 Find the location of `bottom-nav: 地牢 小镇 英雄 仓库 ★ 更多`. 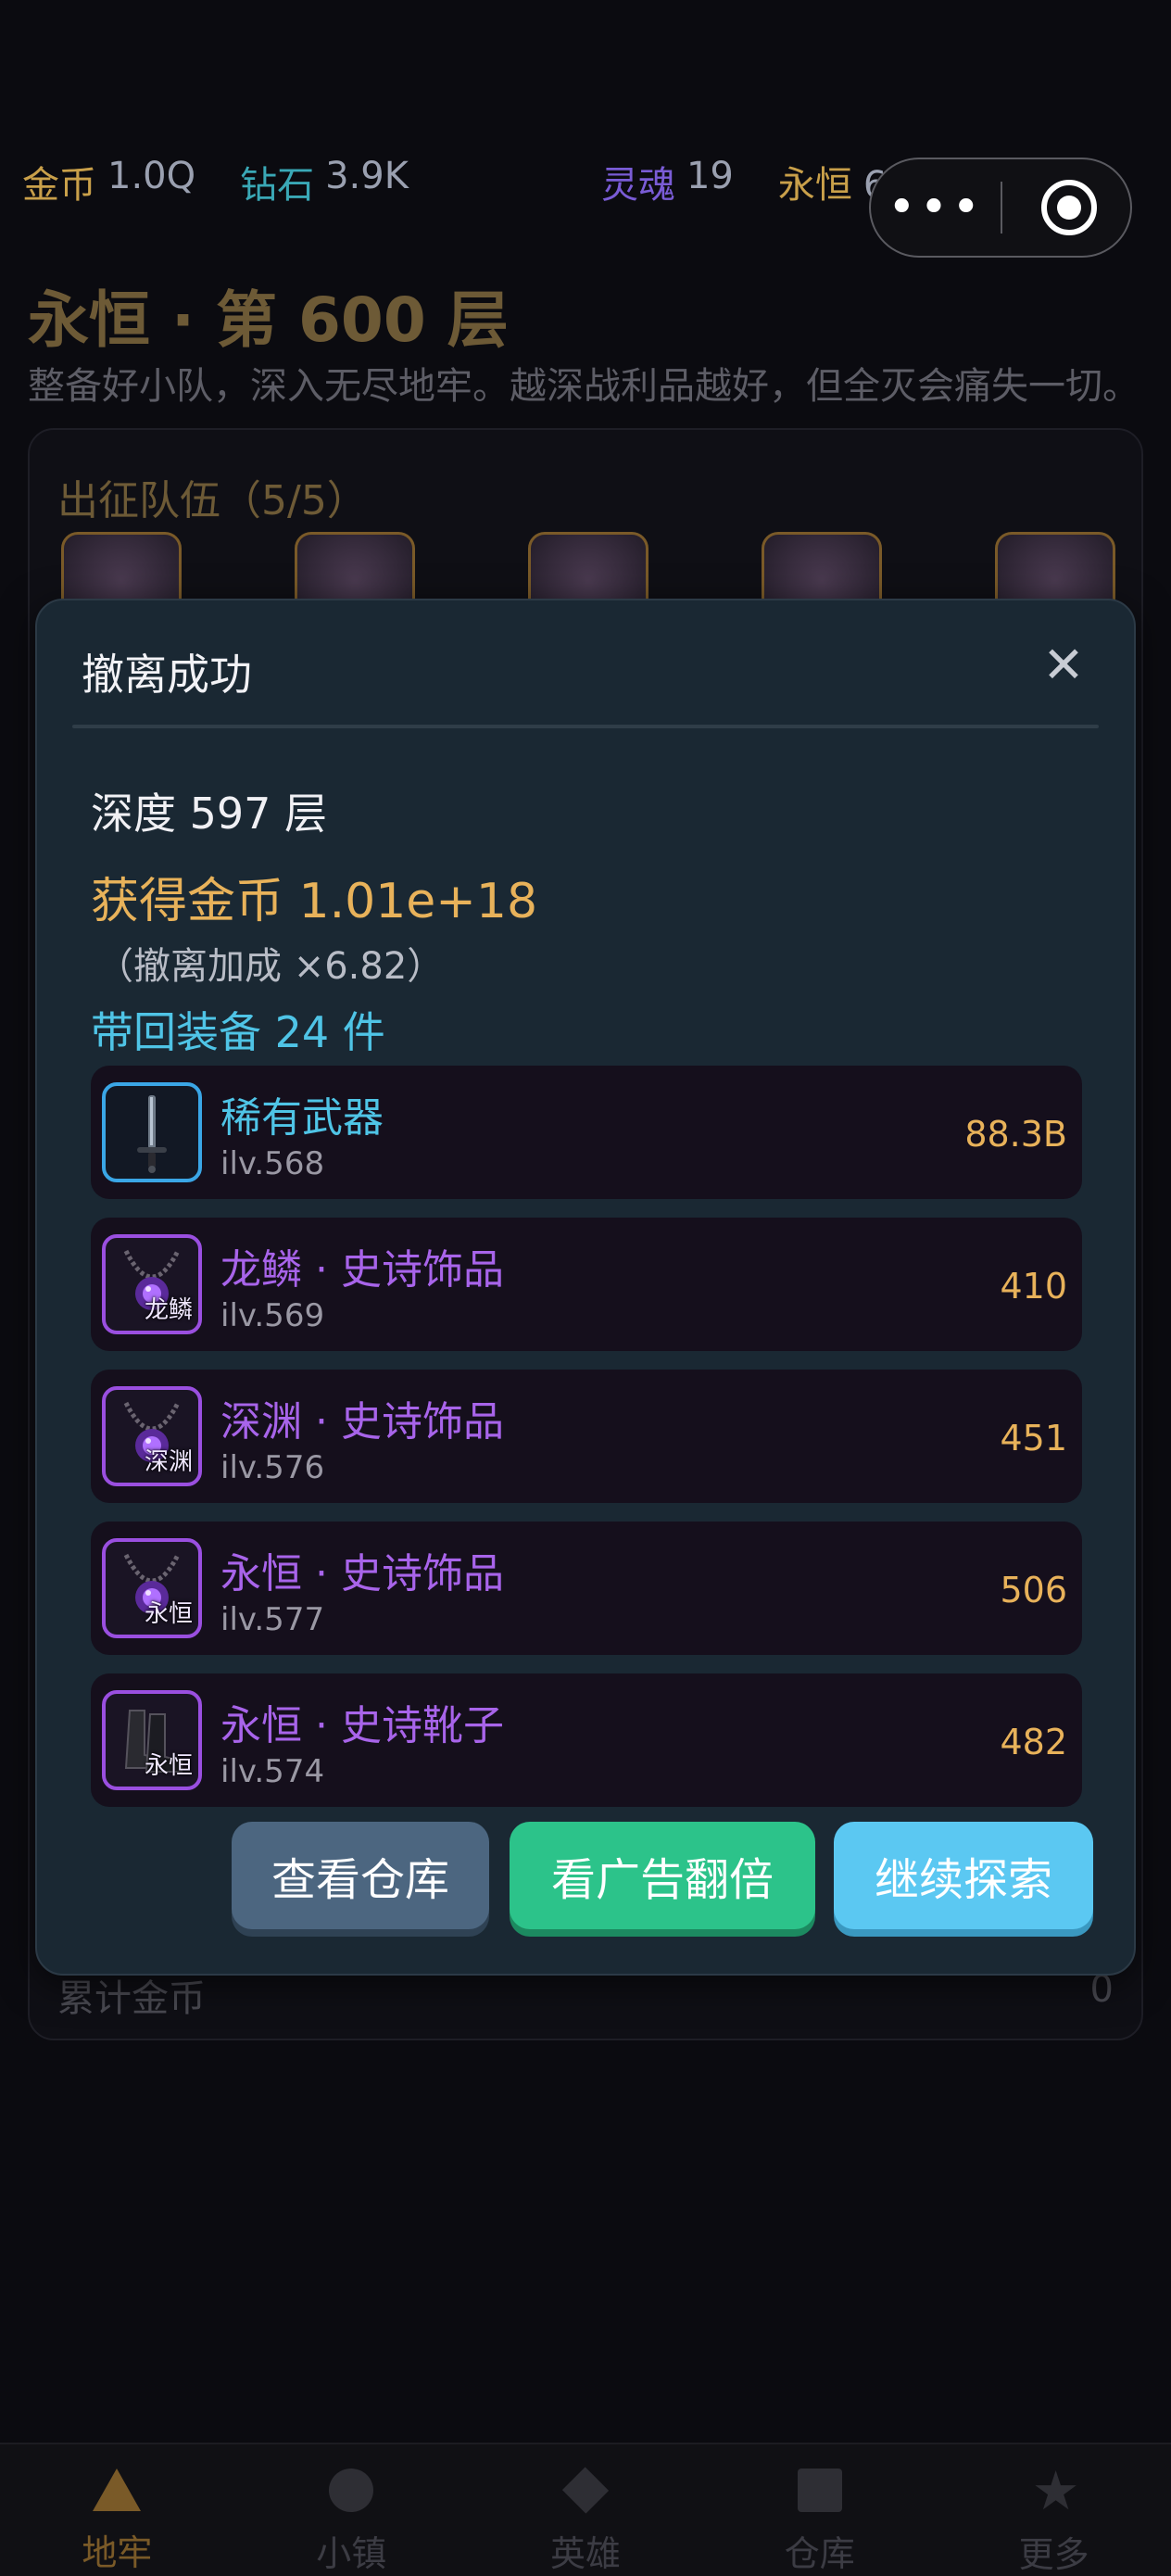

bottom-nav: 地牢 小镇 英雄 仓库 ★ 更多 is located at coordinates (585, 2509).